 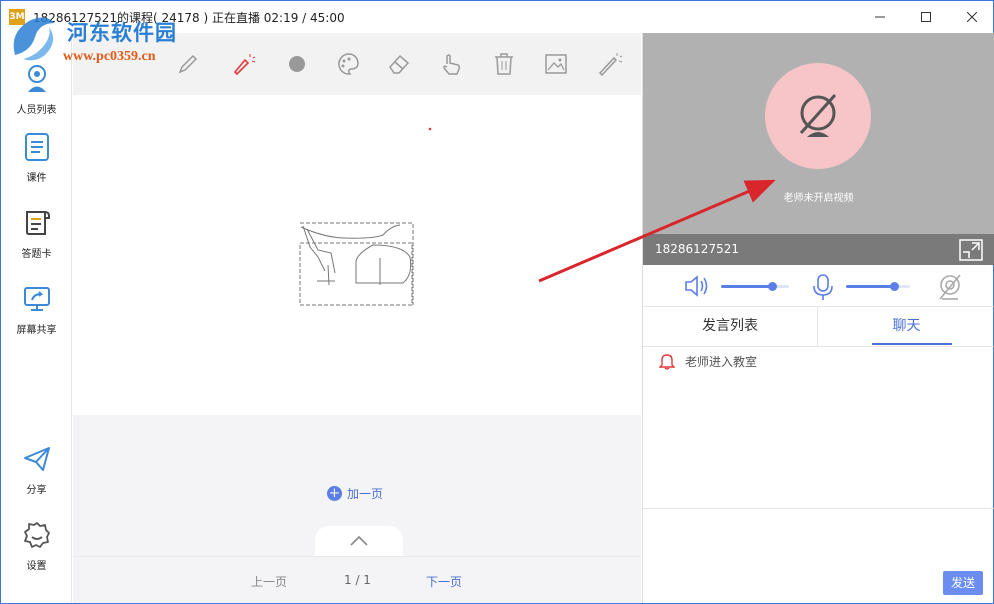 I want to click on next-page-button: 下一页, so click(x=444, y=581).